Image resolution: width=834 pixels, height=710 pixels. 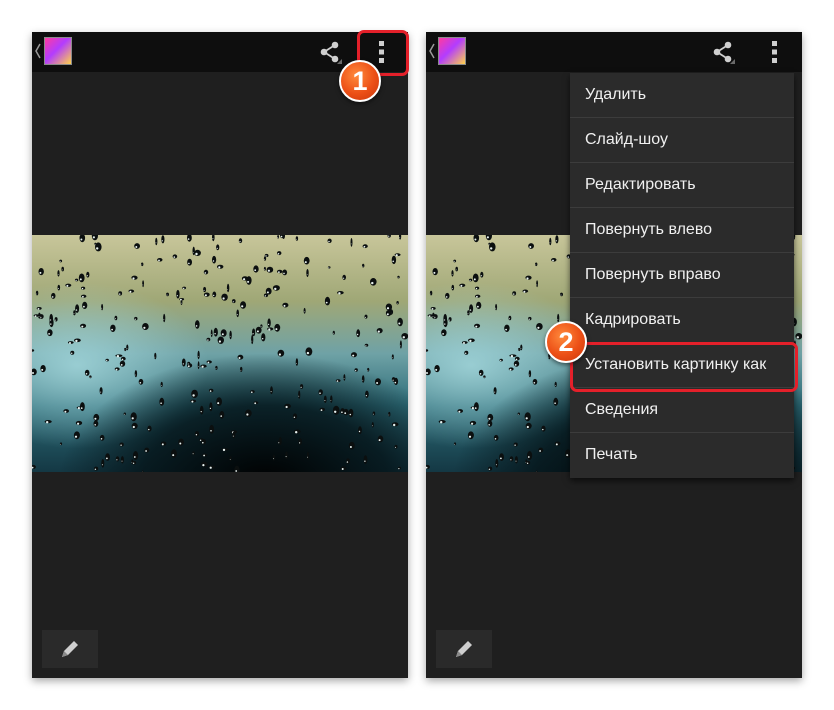 I want to click on menu-item-set-picture-as: Установить картинку как, so click(x=682, y=365).